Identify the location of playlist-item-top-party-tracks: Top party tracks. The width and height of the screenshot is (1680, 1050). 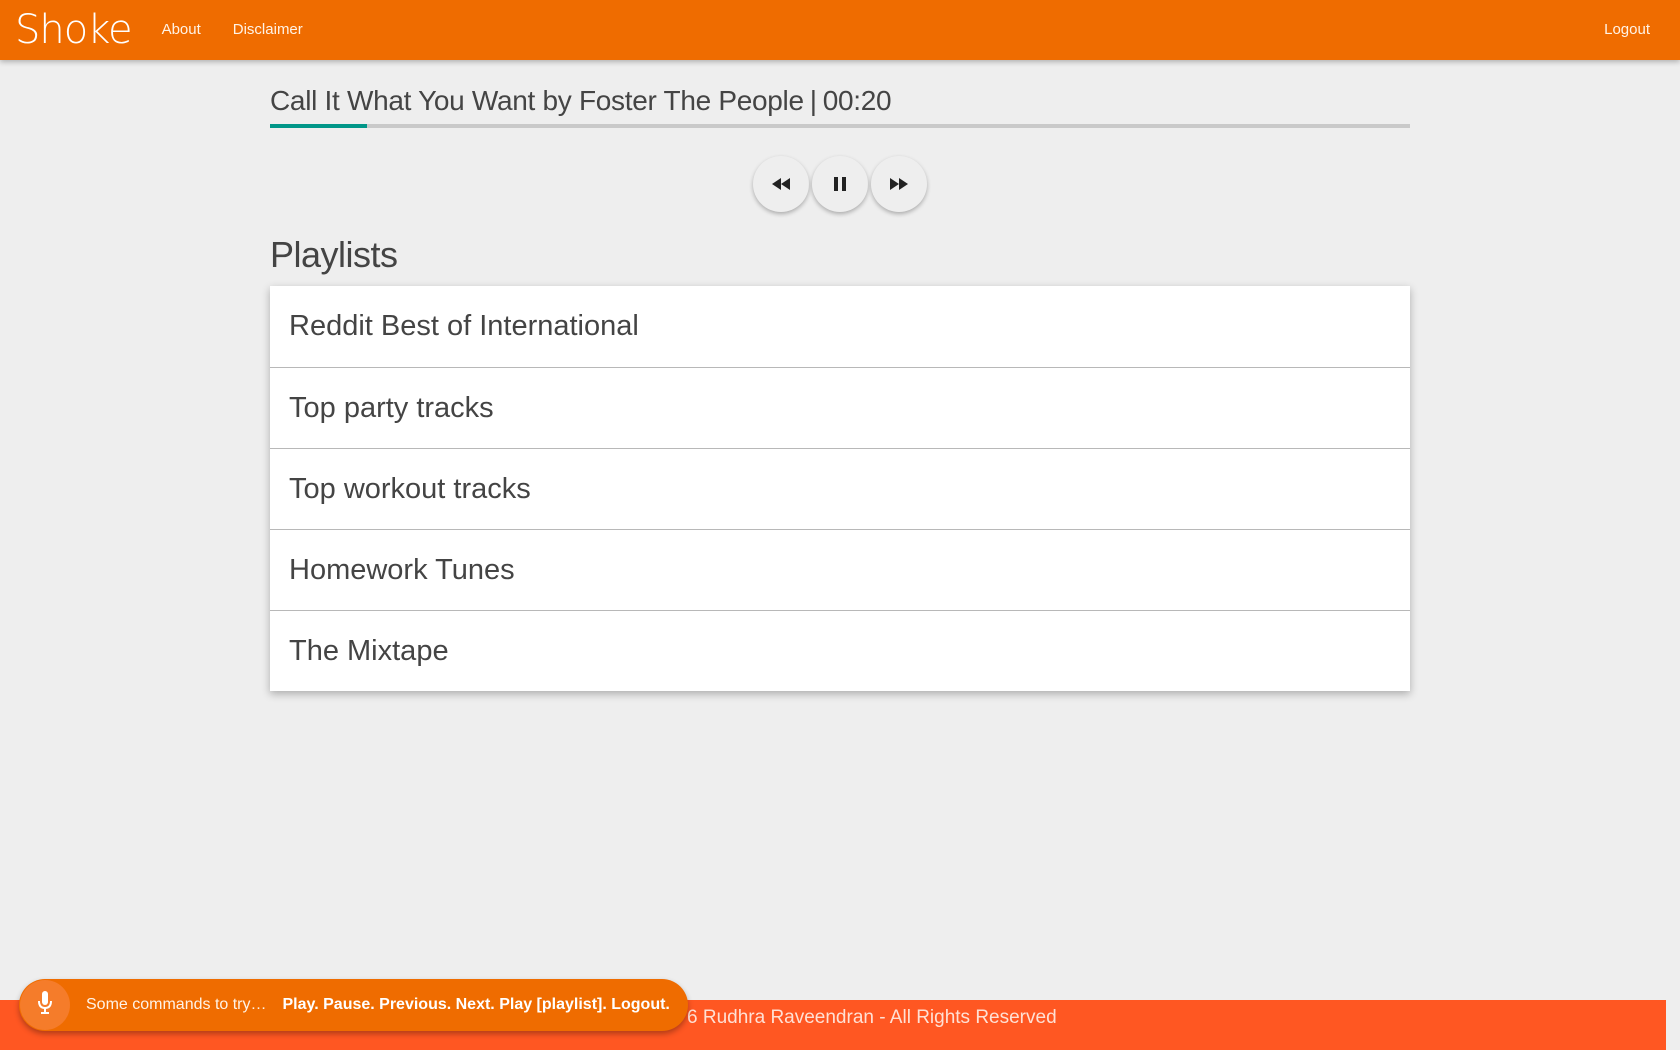
(840, 407).